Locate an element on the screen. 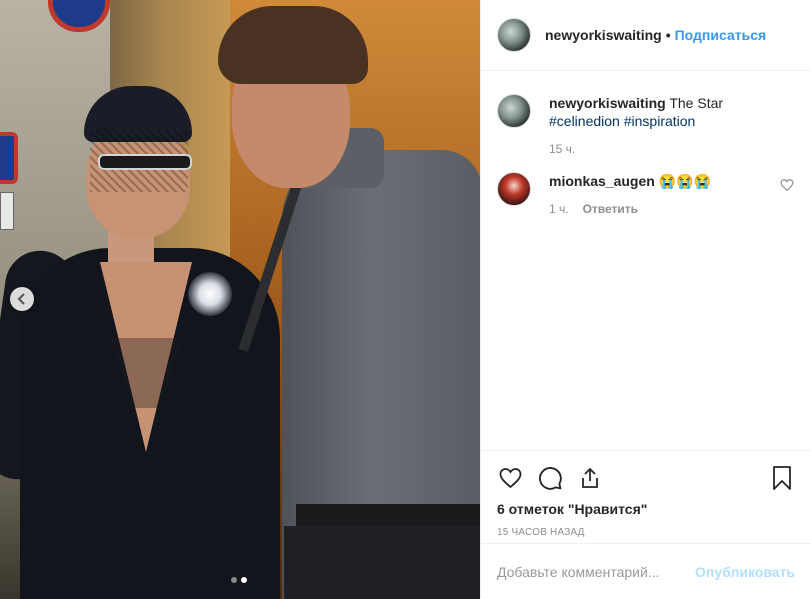 The image size is (810, 599). add-comment-bar: Опубликовать is located at coordinates (645, 571).